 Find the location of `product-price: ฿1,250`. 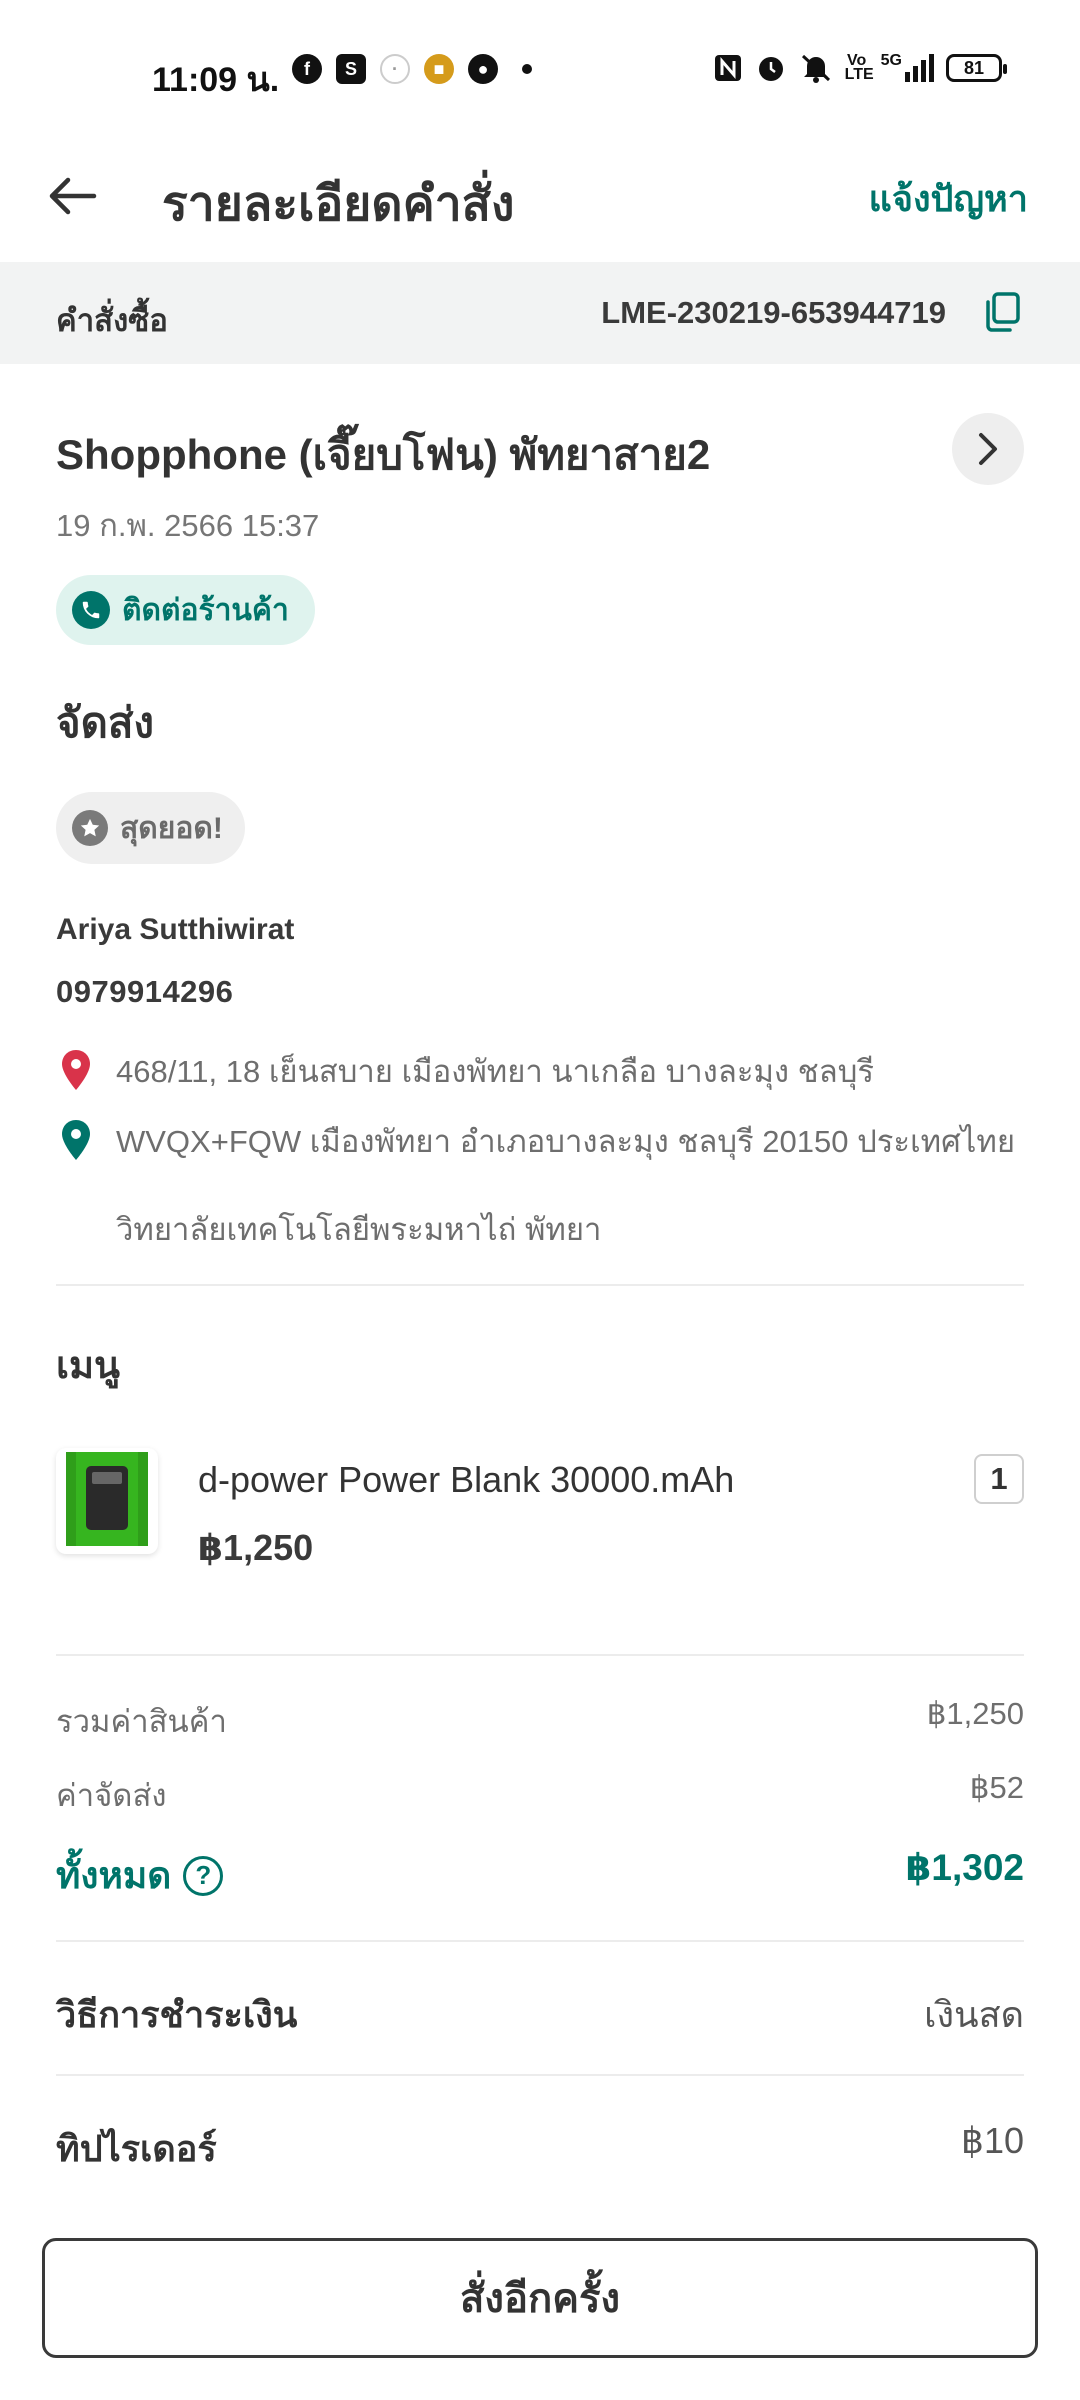

product-price: ฿1,250 is located at coordinates (256, 1547).